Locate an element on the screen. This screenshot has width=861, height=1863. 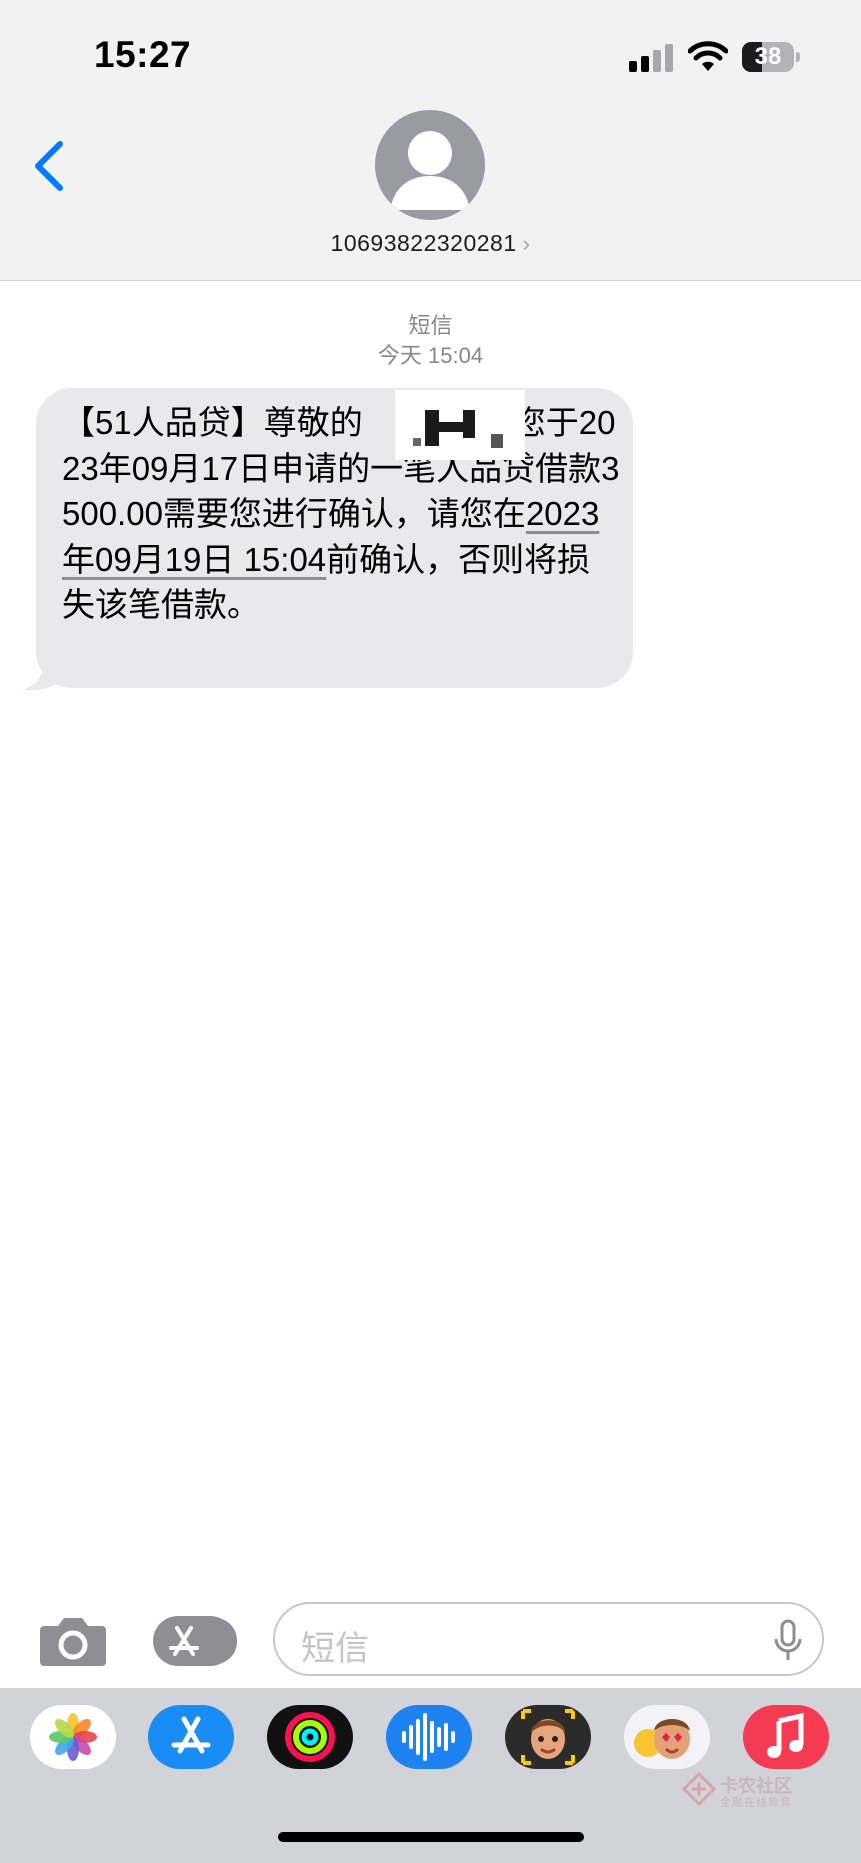
message-input: 短信 is located at coordinates (548, 1639).